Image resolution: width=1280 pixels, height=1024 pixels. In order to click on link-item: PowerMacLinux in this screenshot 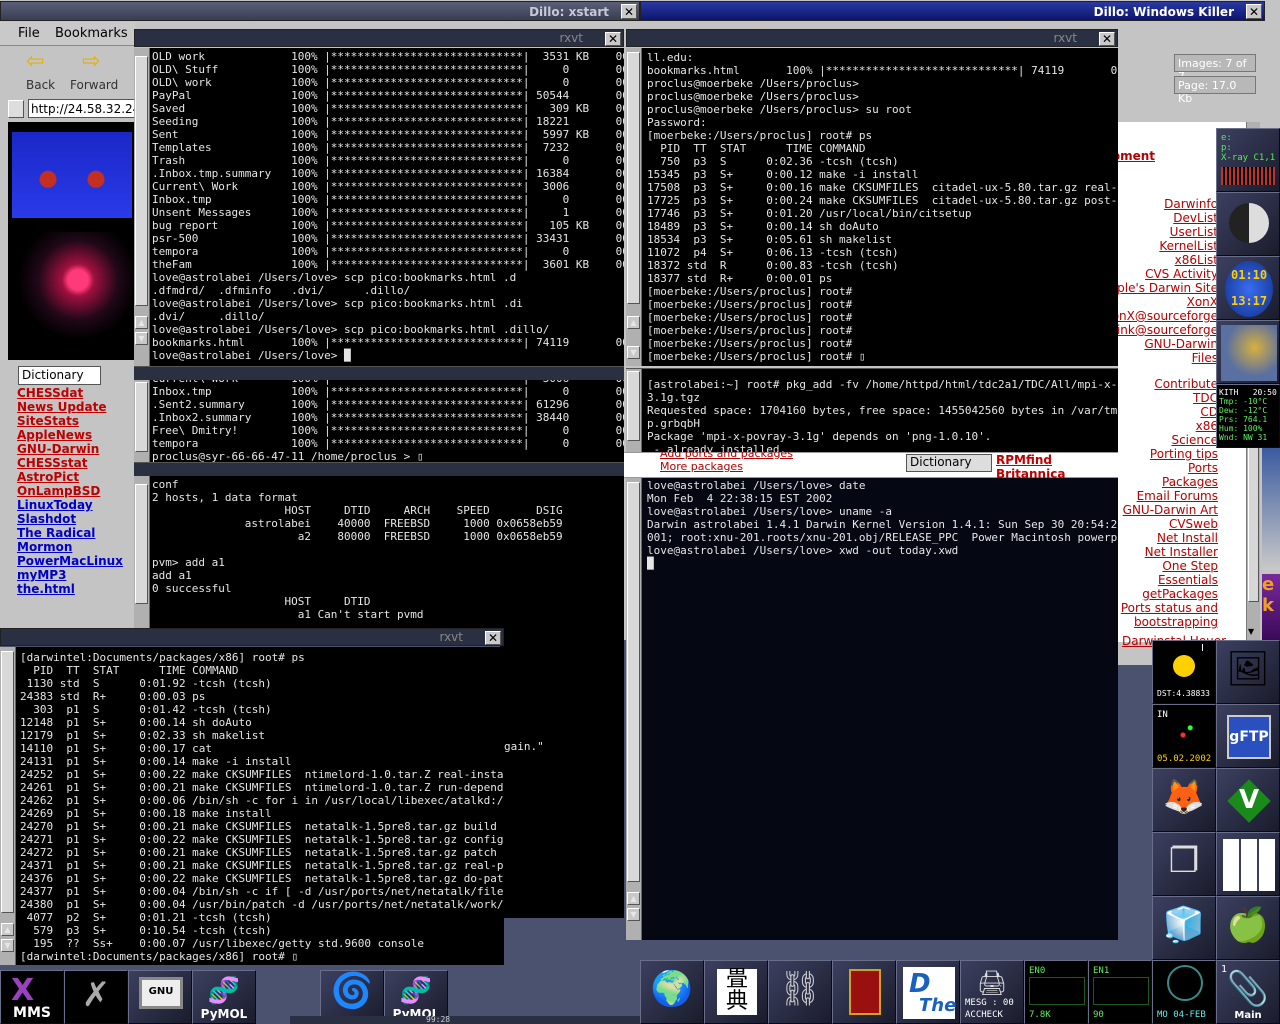, I will do `click(76, 561)`.